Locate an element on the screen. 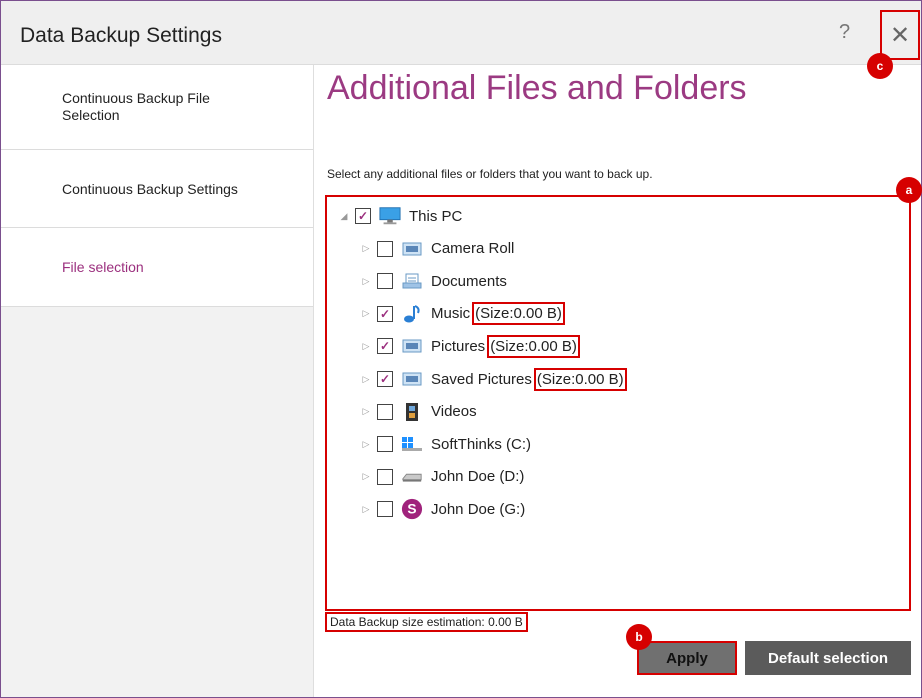 The height and width of the screenshot is (698, 922). tree-item: ◢ ✓ This PC is located at coordinates (400, 216).